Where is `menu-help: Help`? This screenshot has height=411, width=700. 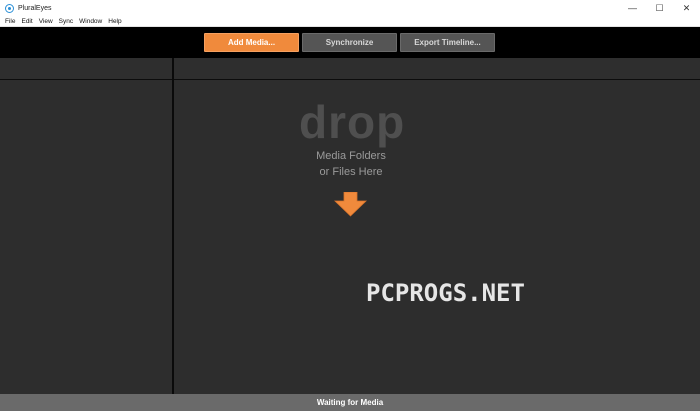
menu-help: Help is located at coordinates (114, 21).